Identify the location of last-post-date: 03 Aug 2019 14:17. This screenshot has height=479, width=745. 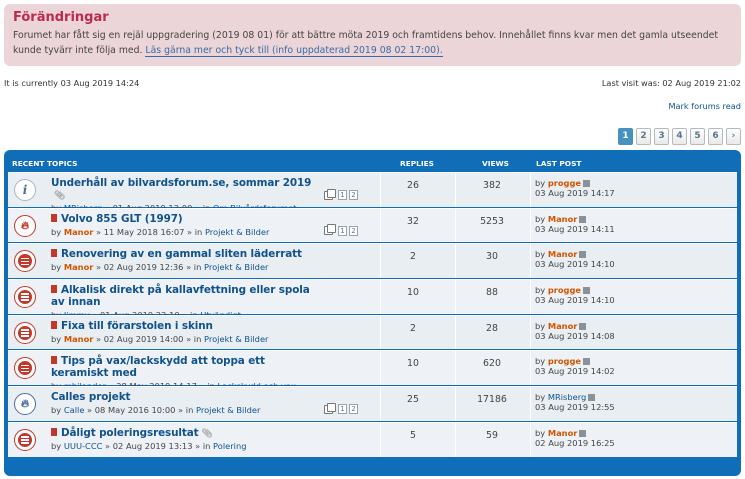
(575, 193).